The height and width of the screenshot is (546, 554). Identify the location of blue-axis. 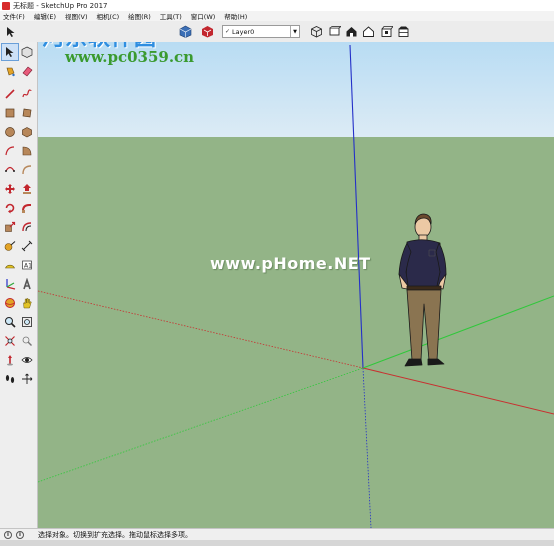
(356, 206).